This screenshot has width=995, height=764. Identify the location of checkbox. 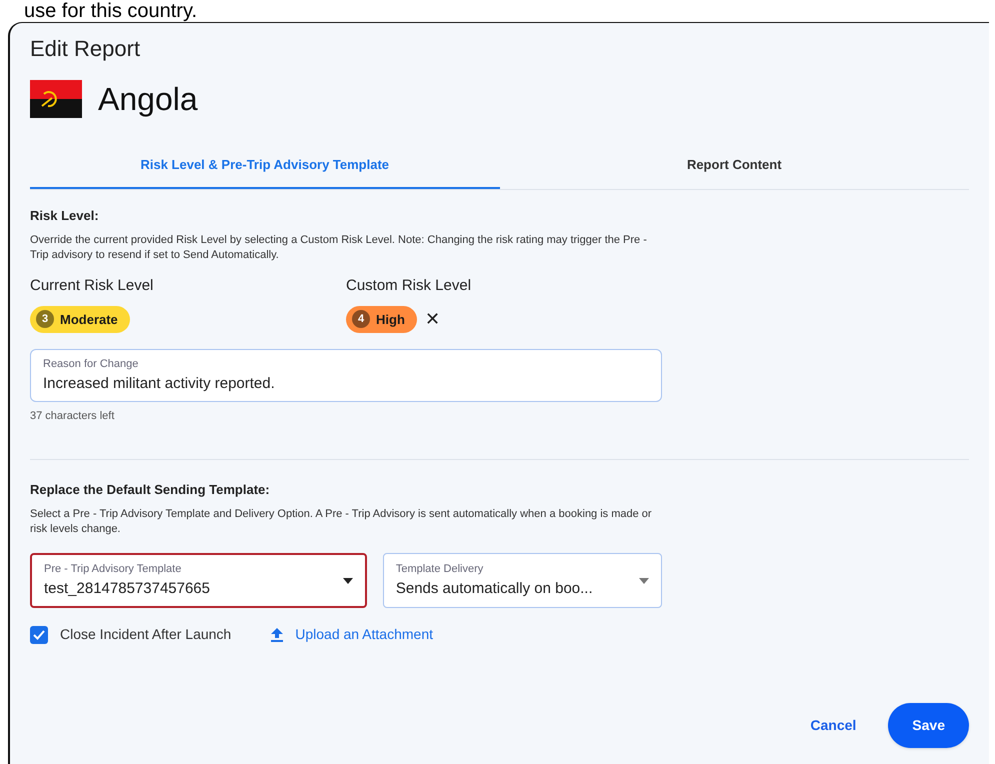
(39, 635).